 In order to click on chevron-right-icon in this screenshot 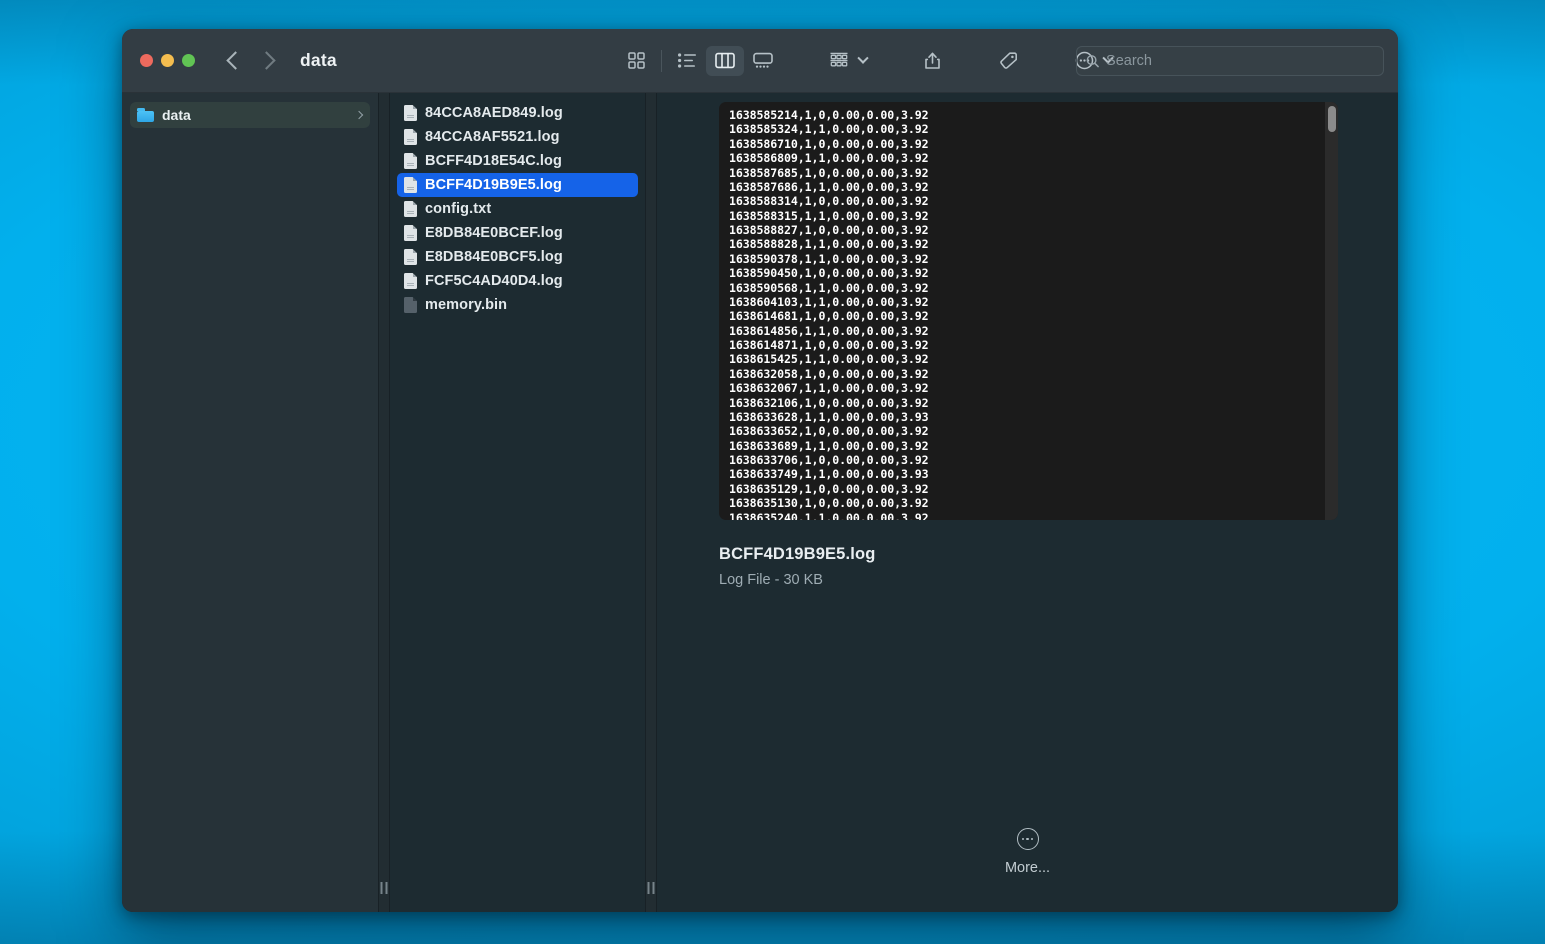, I will do `click(359, 115)`.